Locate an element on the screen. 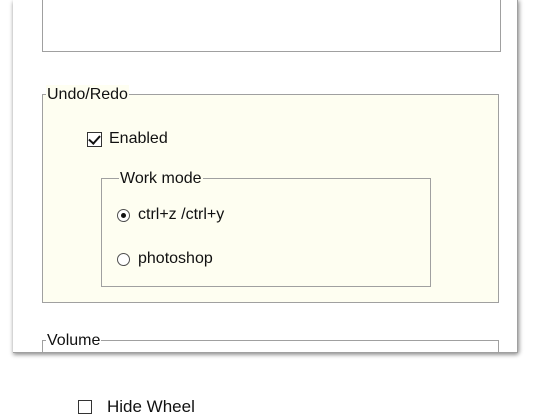  partial-top-group-box is located at coordinates (271, 26).